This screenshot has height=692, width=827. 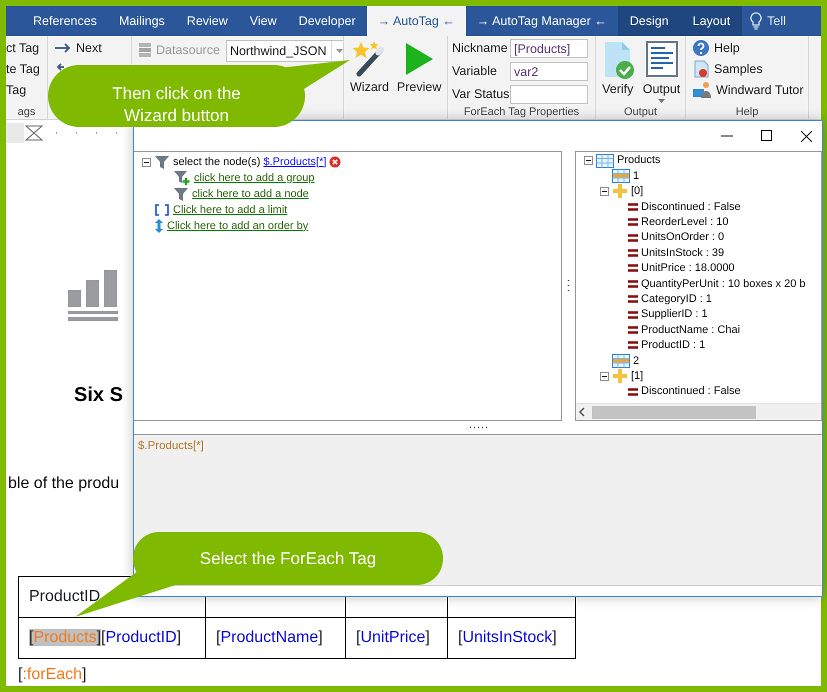 I want to click on tree-item: 1, so click(x=636, y=176).